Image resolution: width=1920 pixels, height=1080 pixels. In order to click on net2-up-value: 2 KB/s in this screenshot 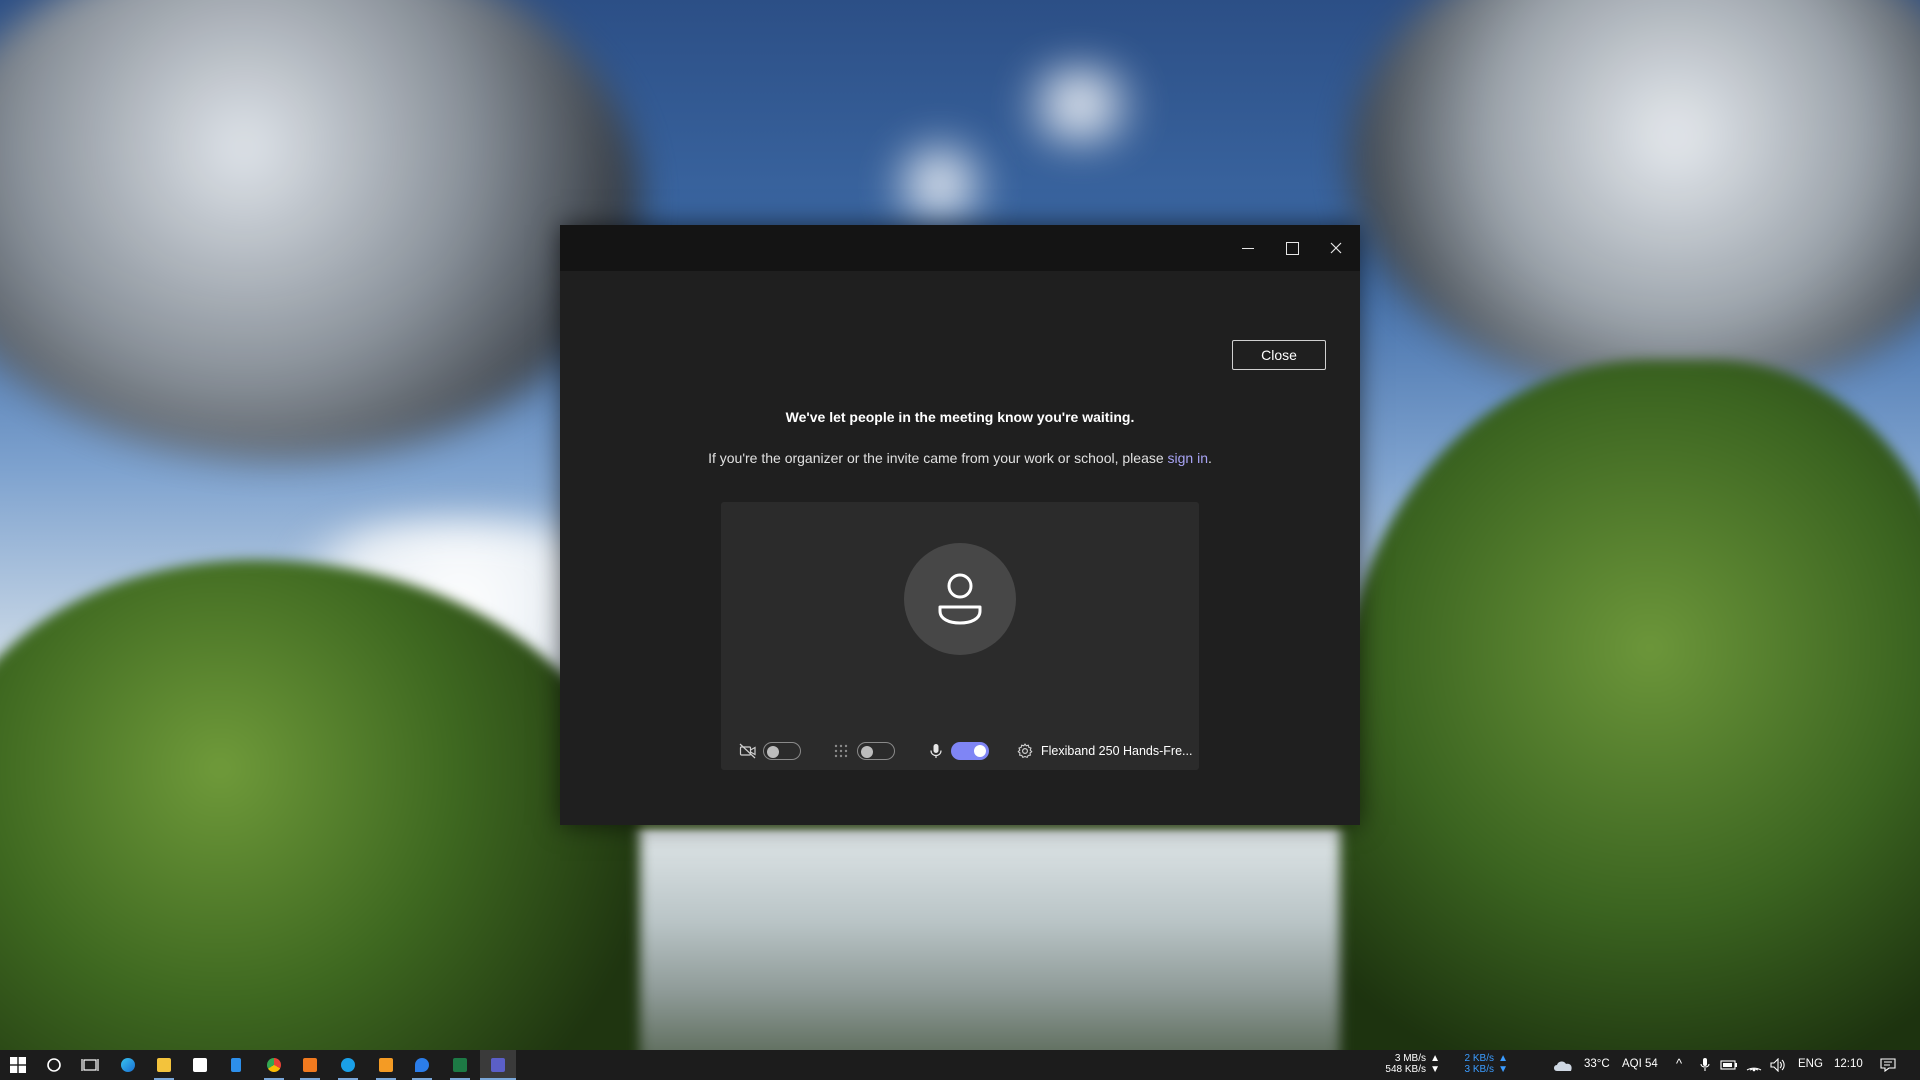, I will do `click(1479, 1058)`.